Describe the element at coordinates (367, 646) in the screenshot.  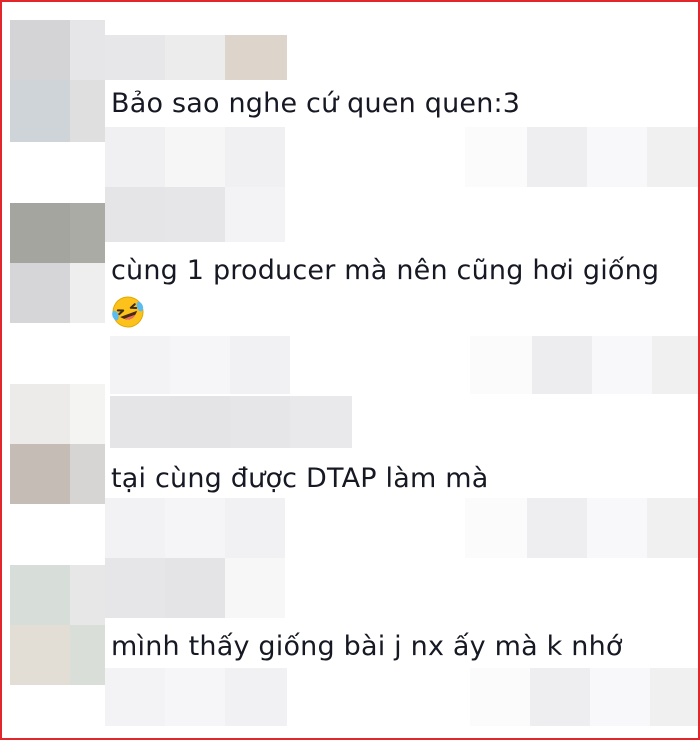
I see `comment-text: mình thấy giống bài j nx ấy mà k nhớ` at that location.